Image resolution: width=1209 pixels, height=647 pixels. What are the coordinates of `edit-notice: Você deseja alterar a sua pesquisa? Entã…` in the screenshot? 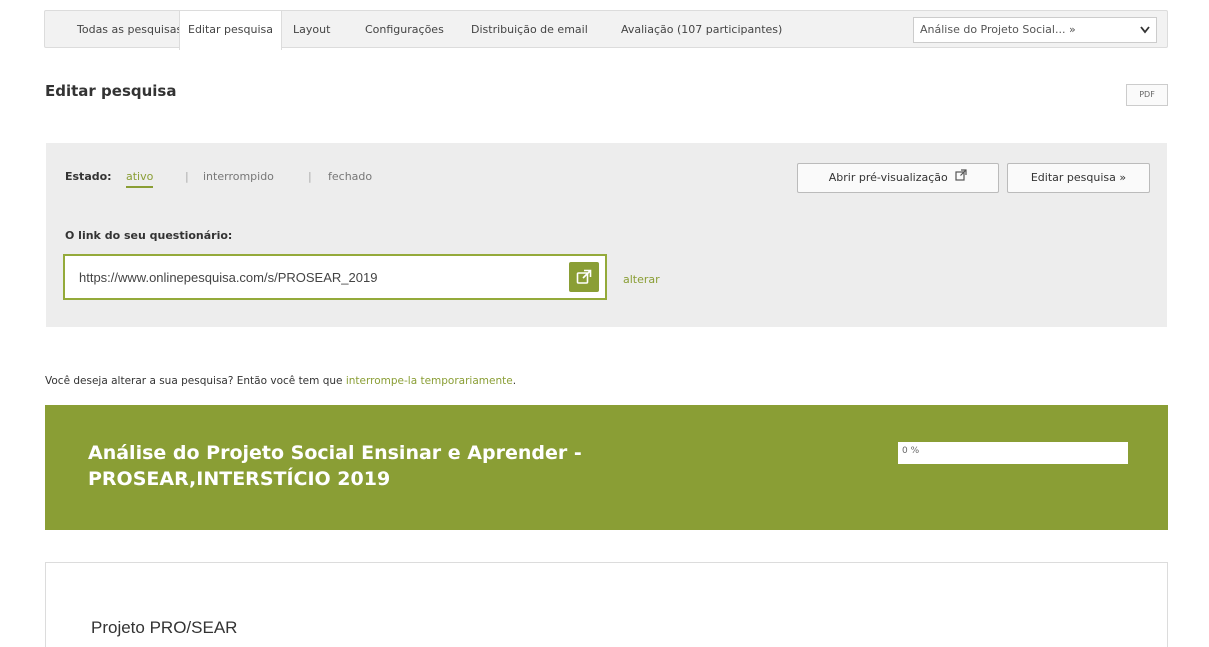 It's located at (280, 381).